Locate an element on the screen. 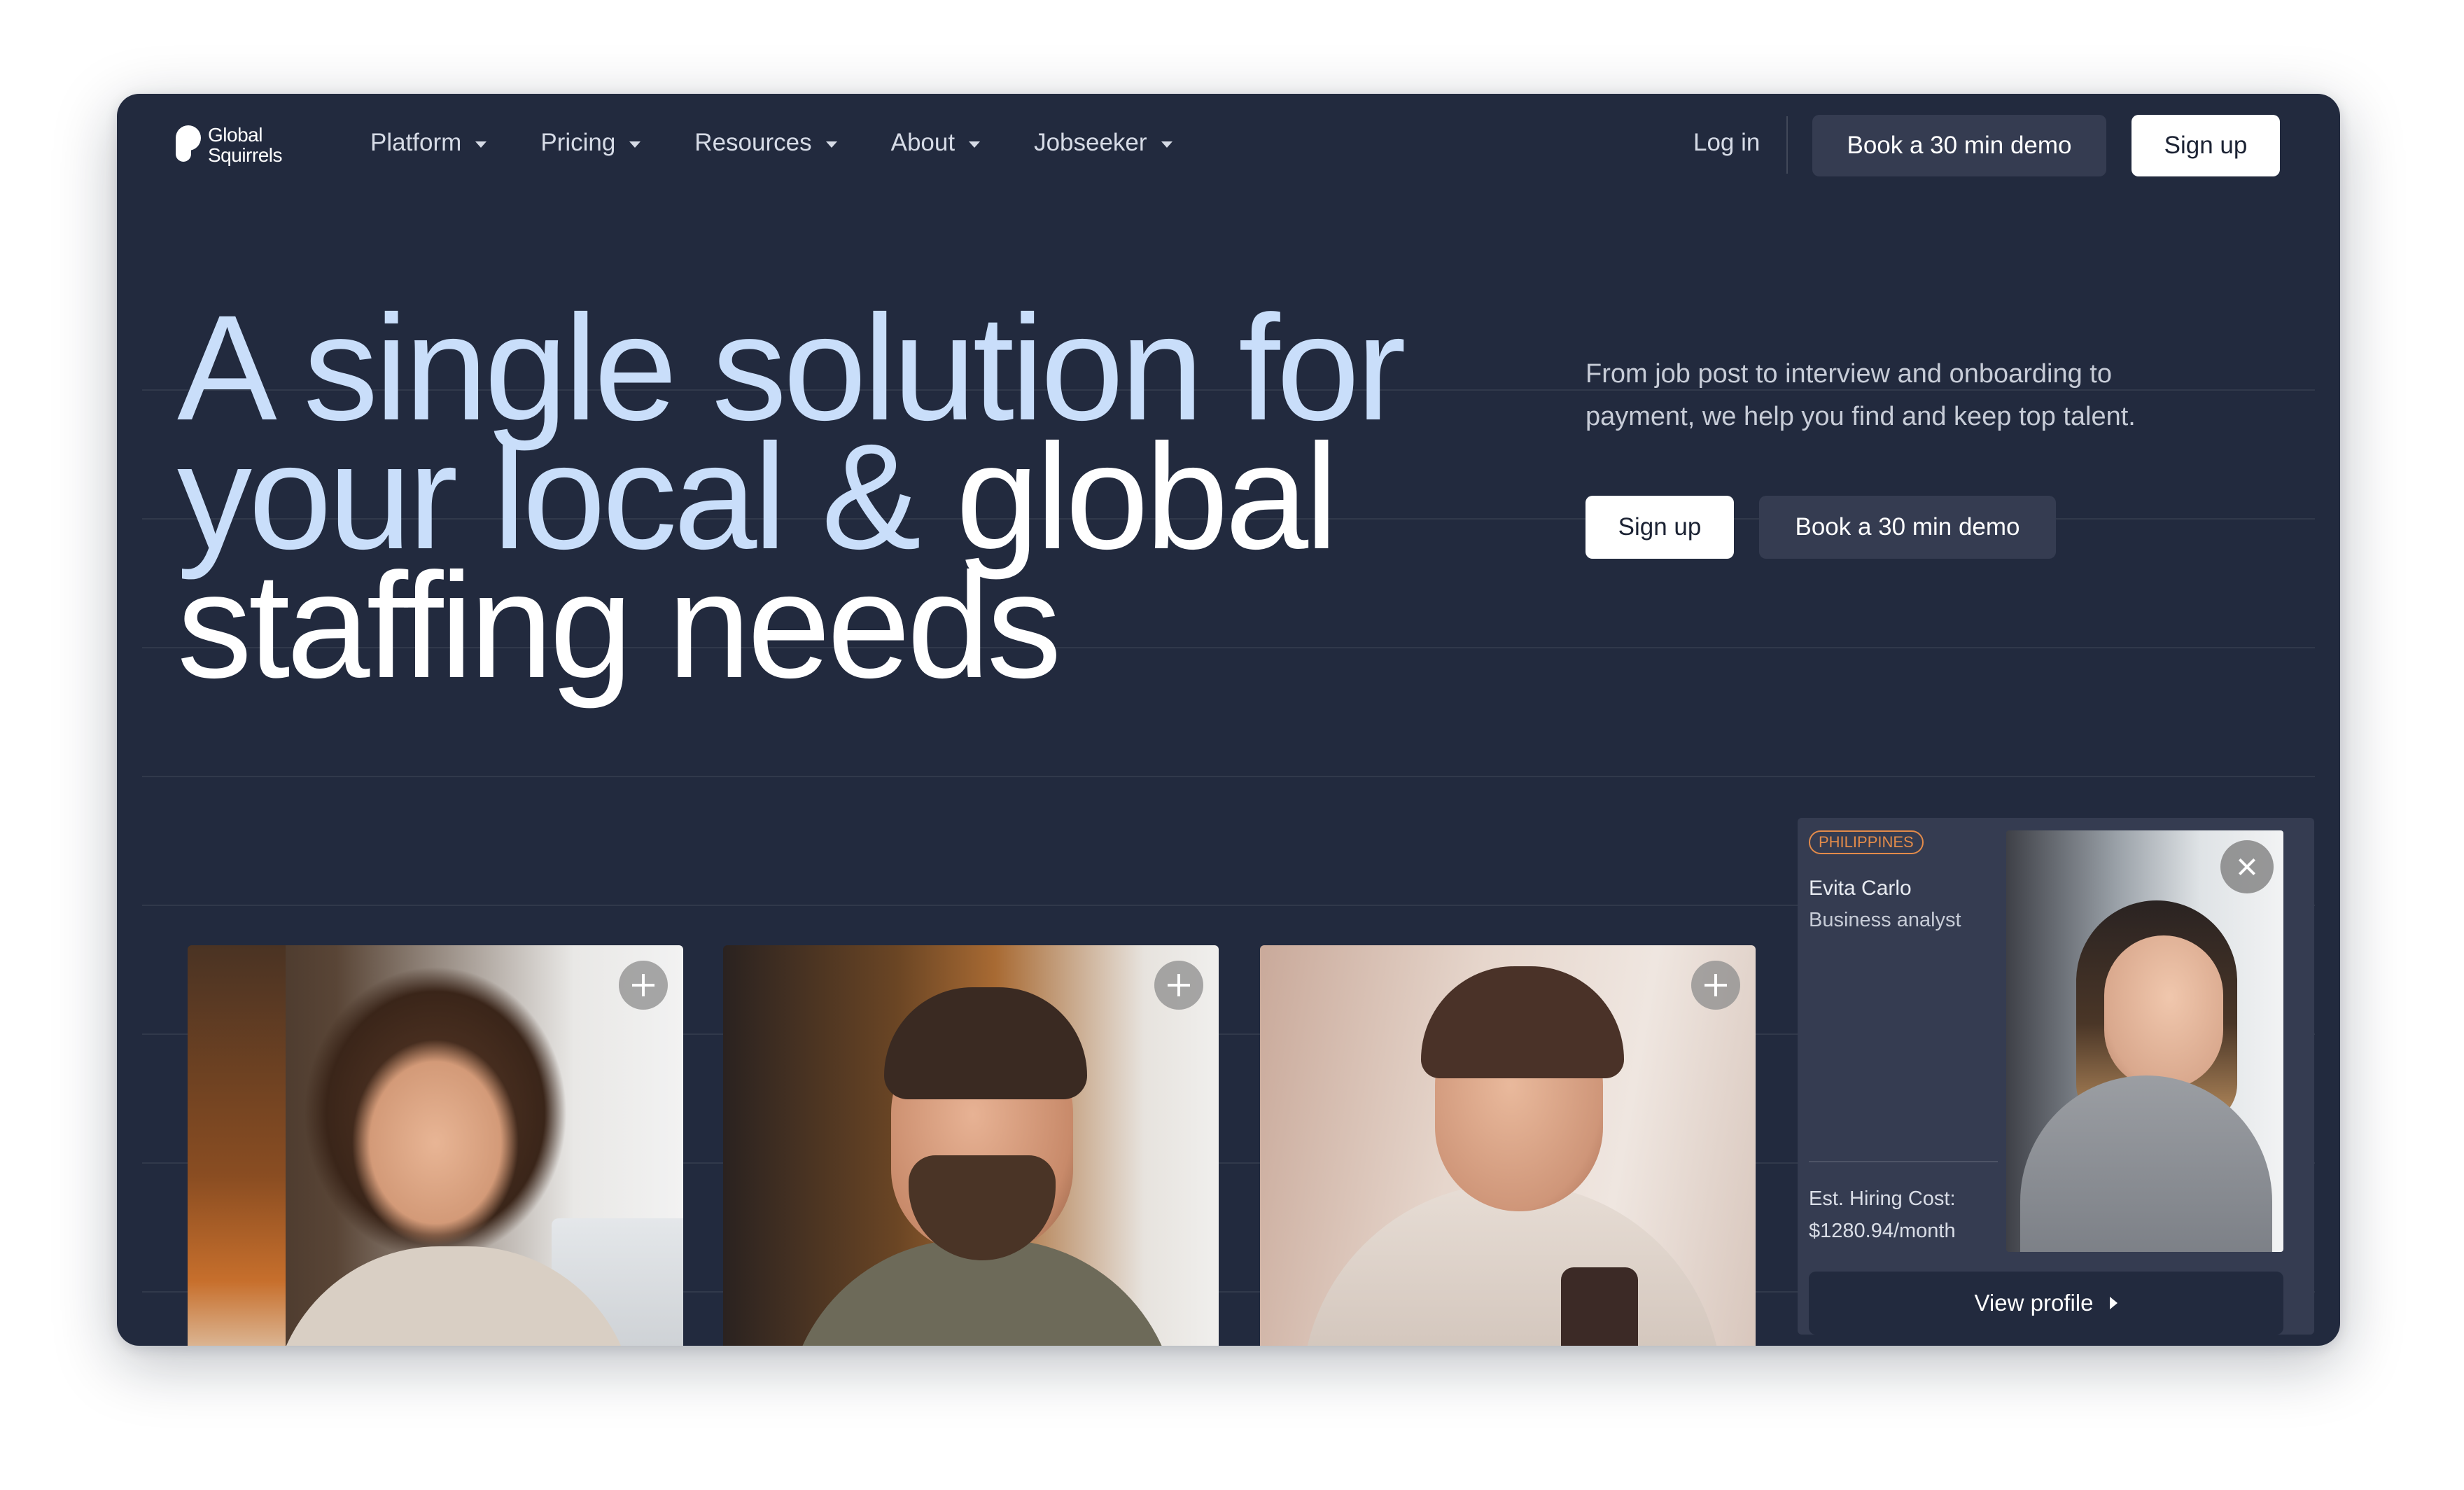  guide-line is located at coordinates (1228, 777).